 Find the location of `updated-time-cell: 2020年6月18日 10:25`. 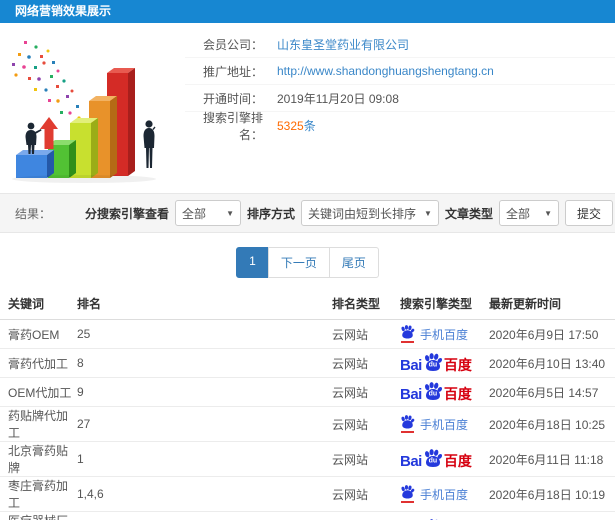

updated-time-cell: 2020年6月18日 10:25 is located at coordinates (552, 424).